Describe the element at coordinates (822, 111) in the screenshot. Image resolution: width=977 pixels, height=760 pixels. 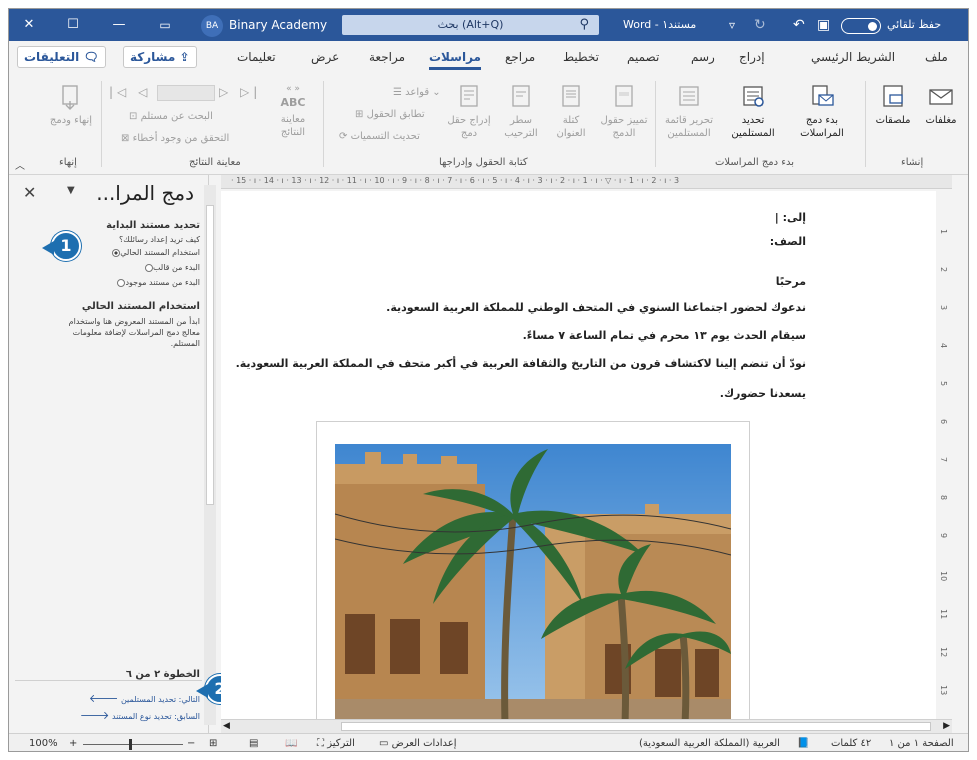
I see `start-mail-merge-button: بدء دمج المراسلات` at that location.